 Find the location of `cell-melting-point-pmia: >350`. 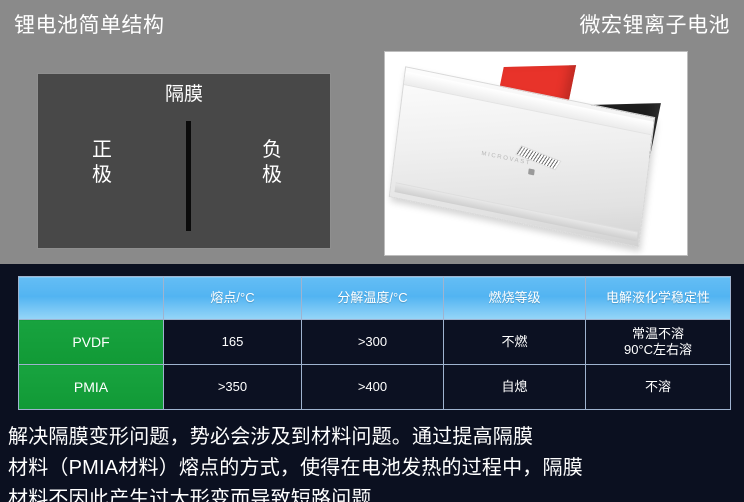

cell-melting-point-pmia: >350 is located at coordinates (232, 387).